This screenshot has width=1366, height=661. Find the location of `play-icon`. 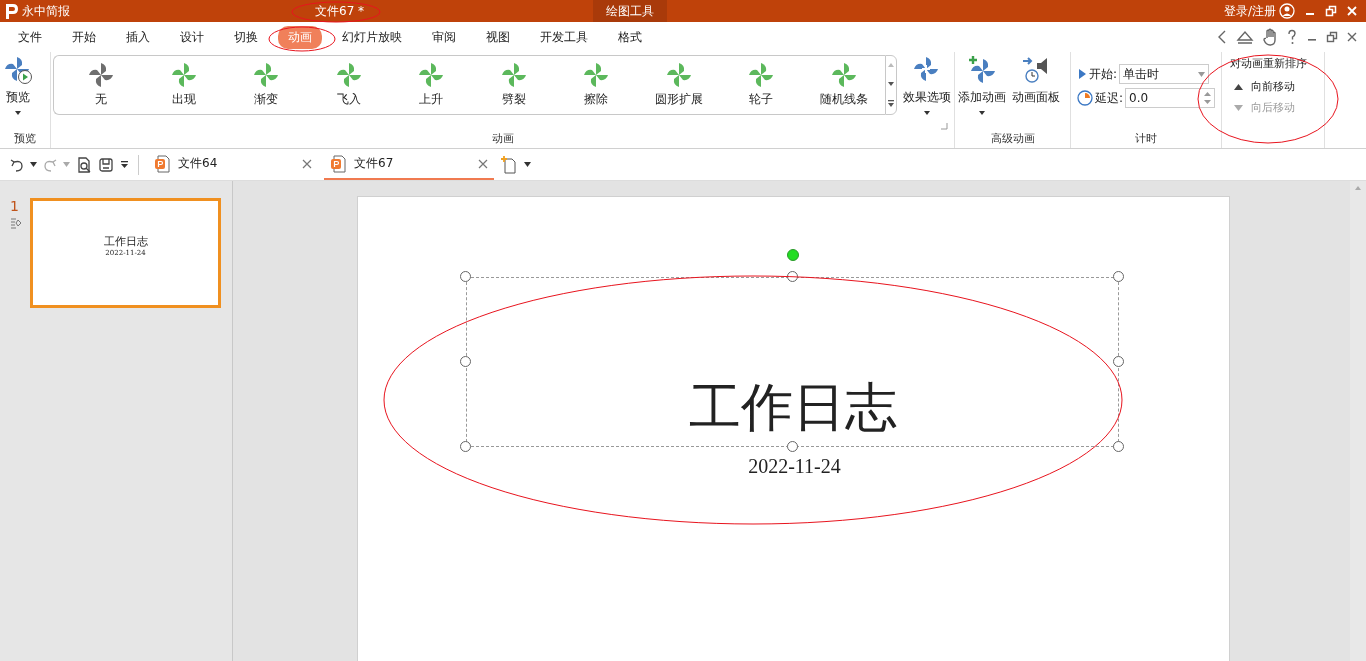

play-icon is located at coordinates (1082, 74).